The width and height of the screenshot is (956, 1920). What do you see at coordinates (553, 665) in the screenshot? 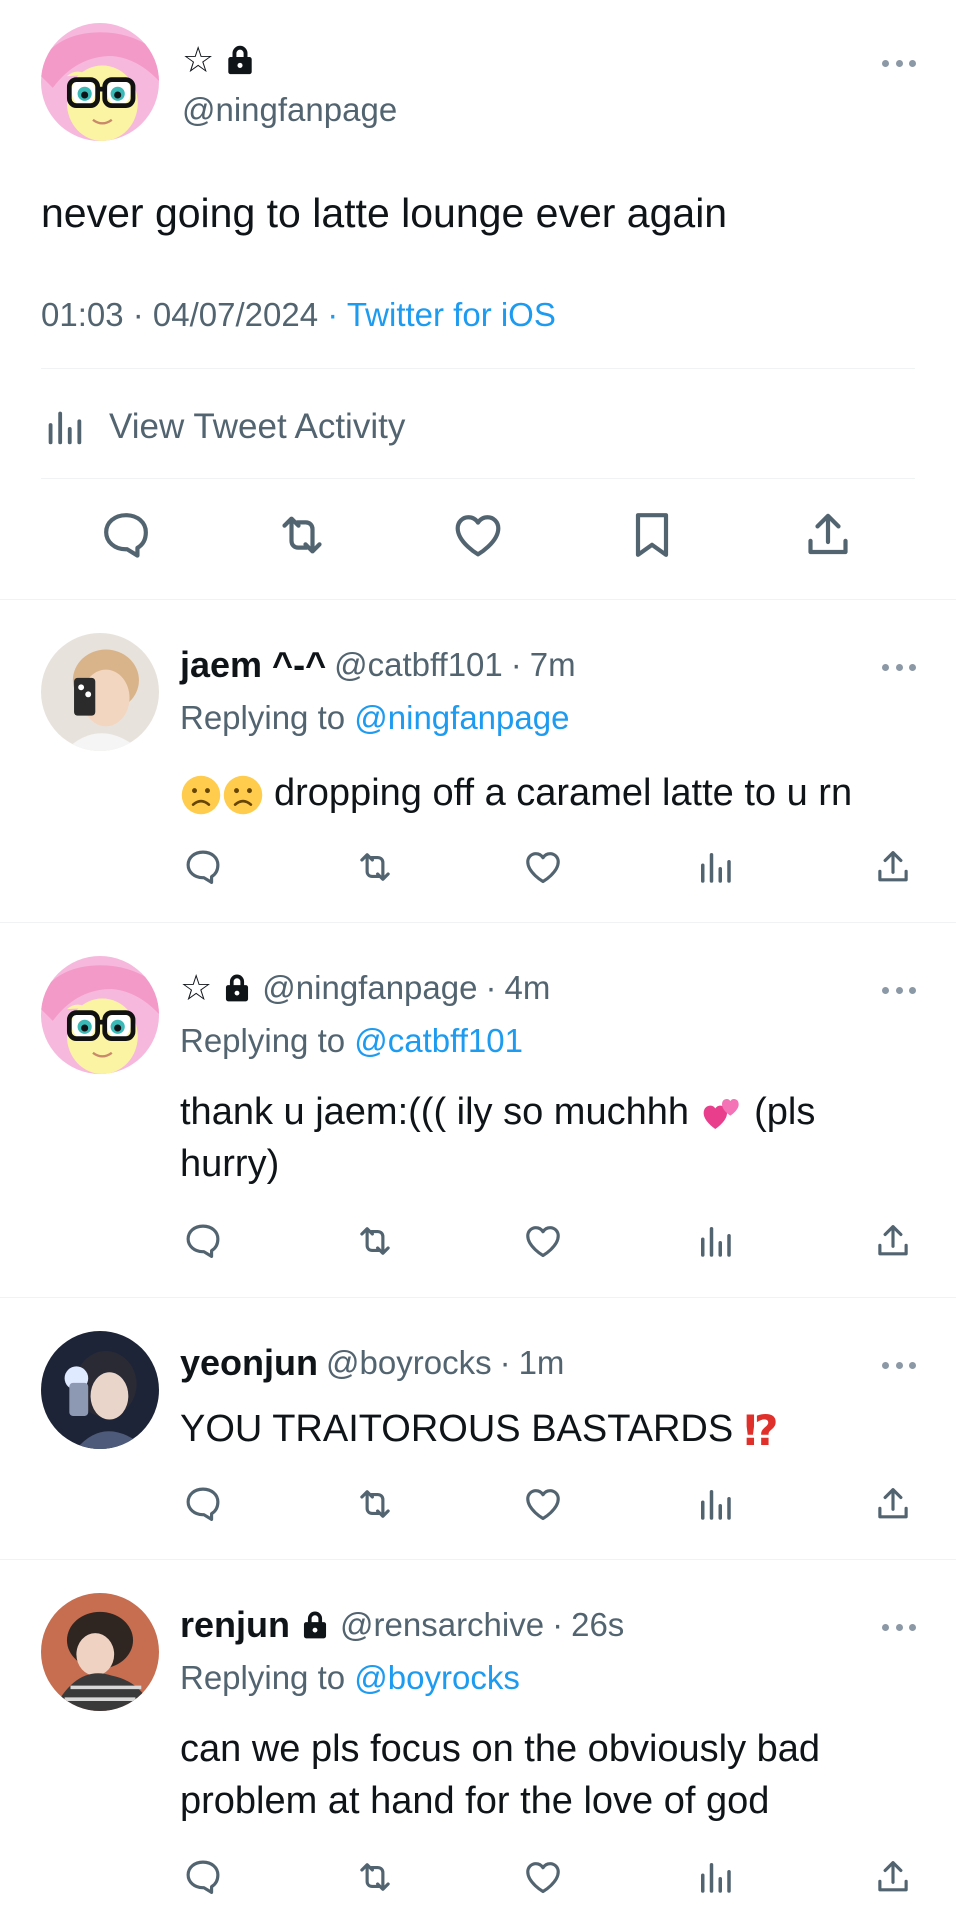
I see `timestamp: 7m` at bounding box center [553, 665].